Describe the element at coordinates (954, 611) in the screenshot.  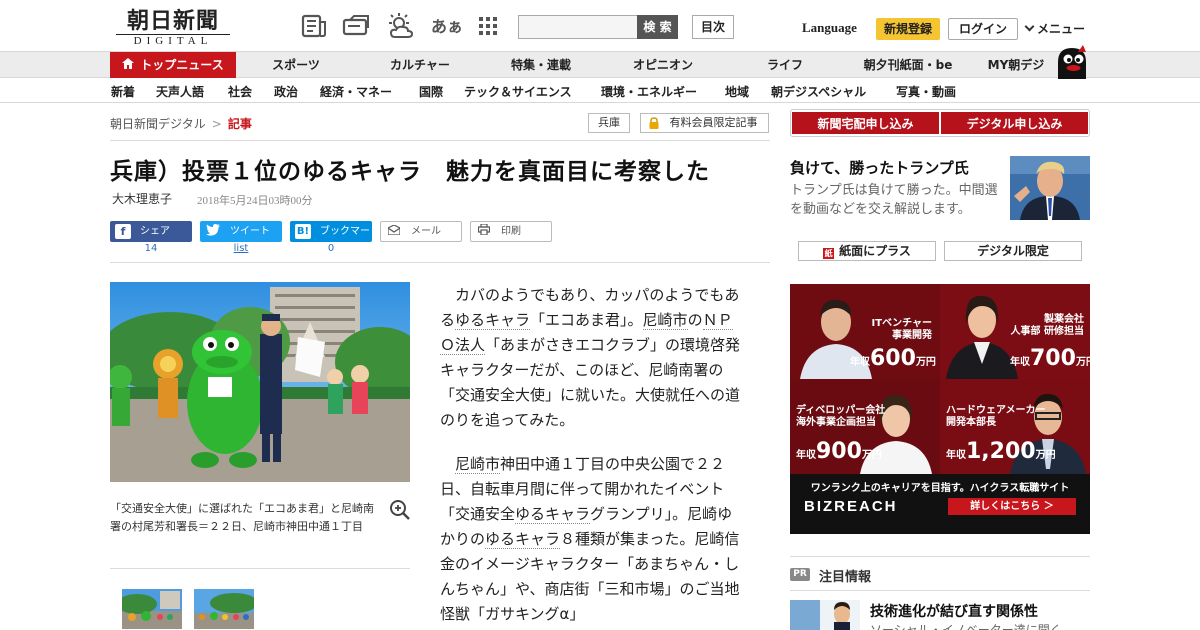
I see `pr-item-title: 技術進化が結び直す関係性` at that location.